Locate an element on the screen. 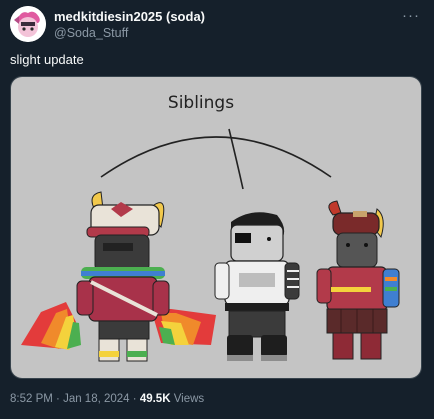  author-avatar is located at coordinates (28, 24).